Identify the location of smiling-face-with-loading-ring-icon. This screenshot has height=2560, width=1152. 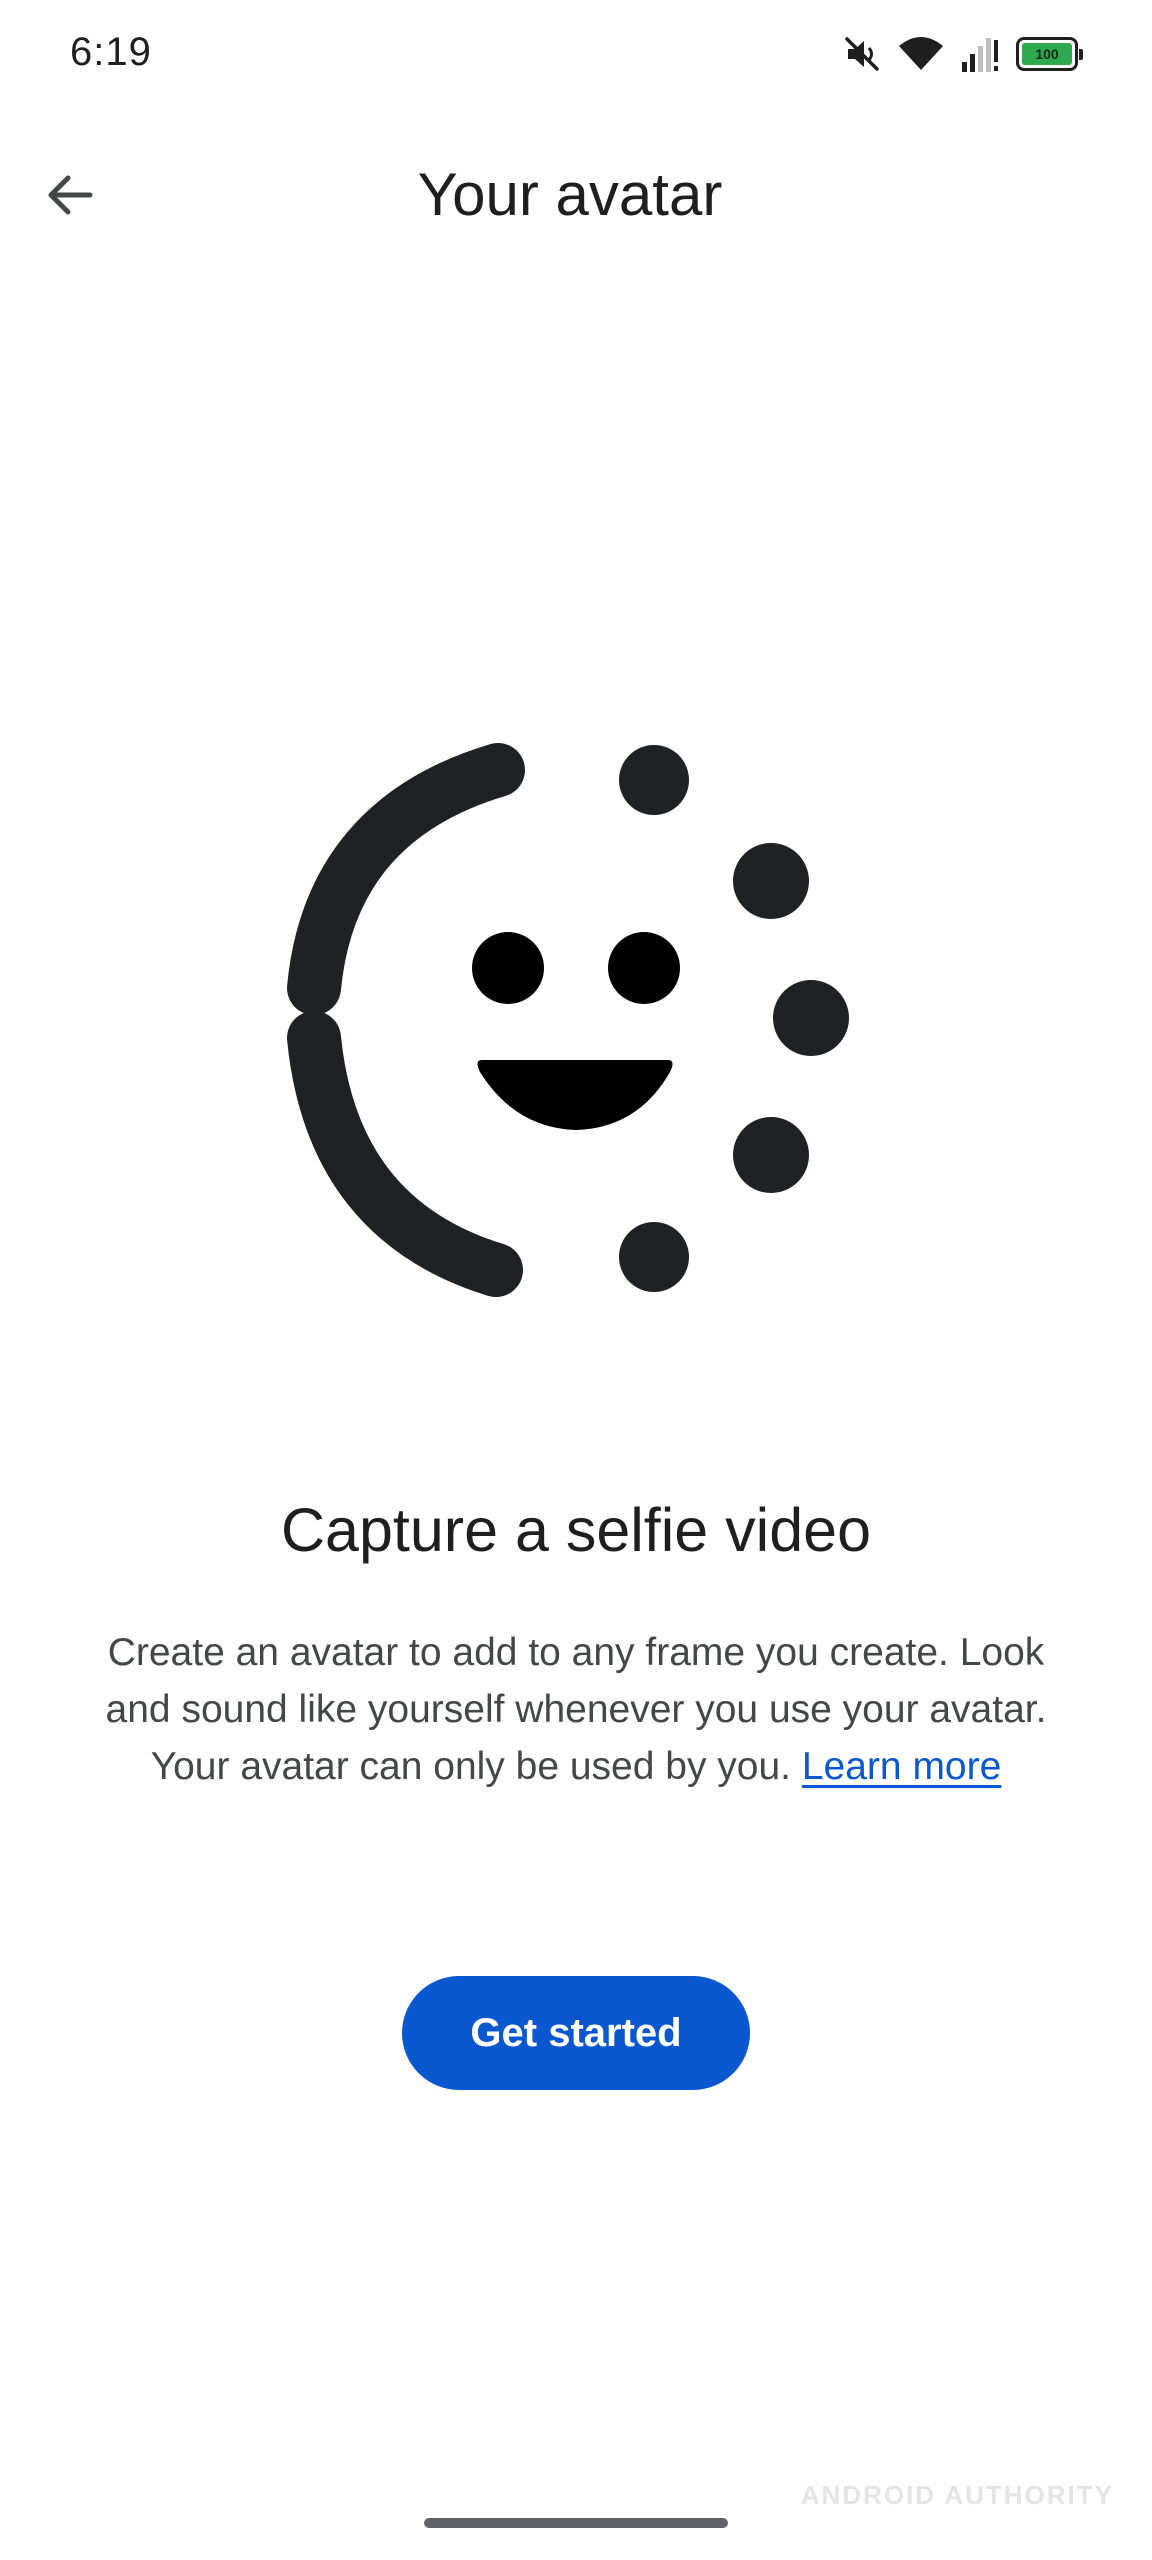
(568, 1020).